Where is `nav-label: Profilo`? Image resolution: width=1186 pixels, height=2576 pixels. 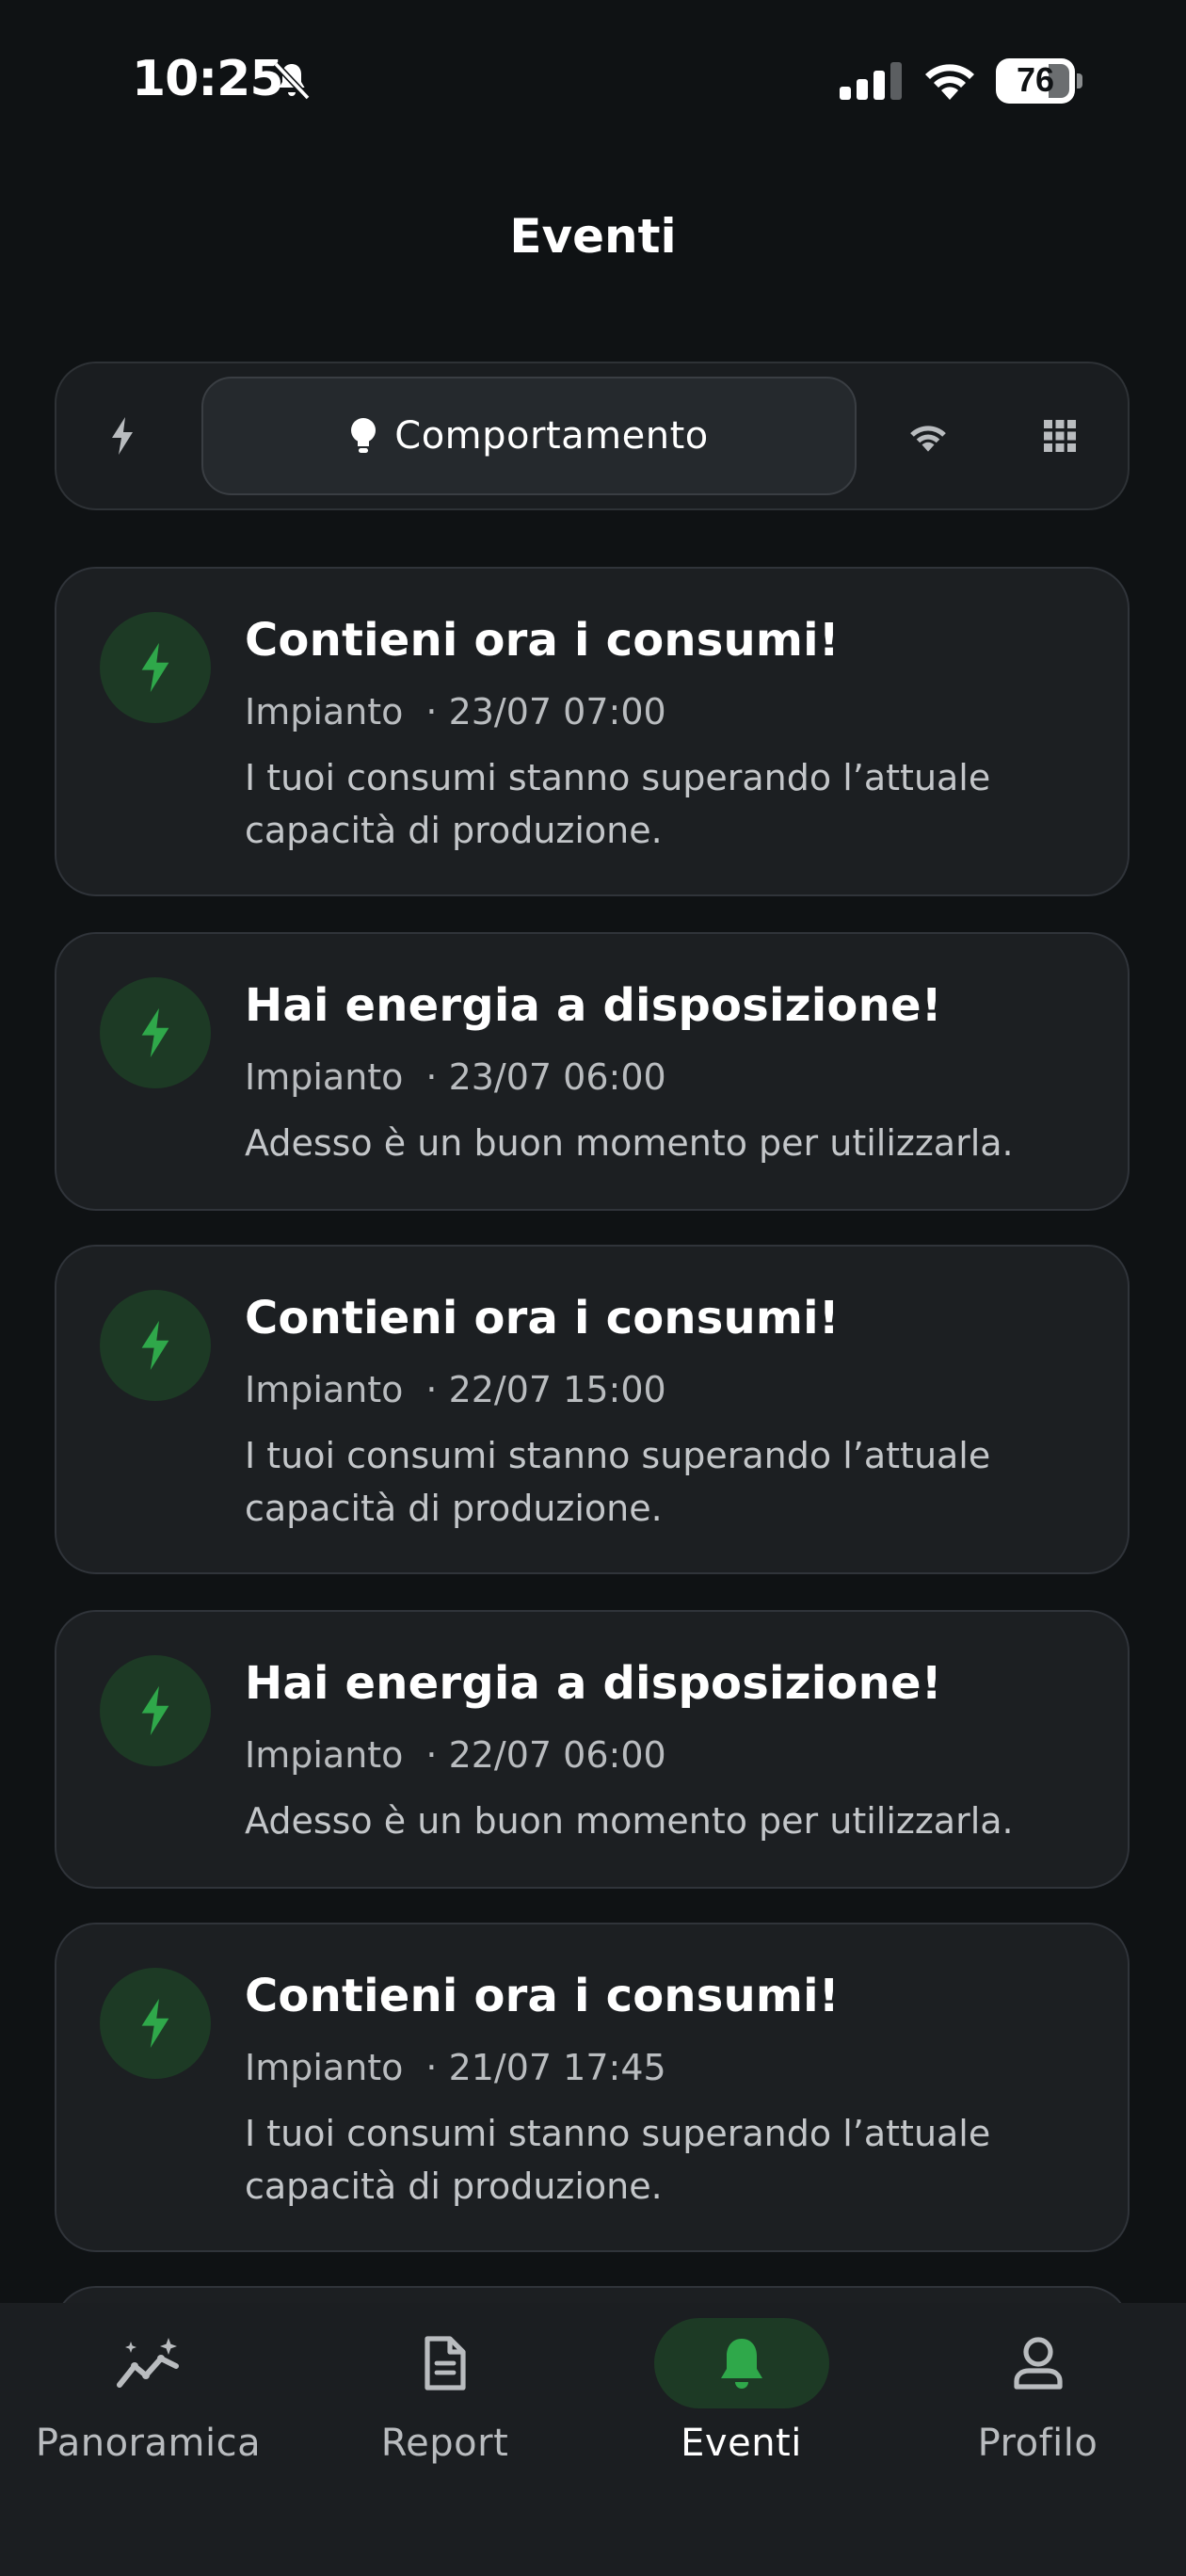 nav-label: Profilo is located at coordinates (1037, 2443).